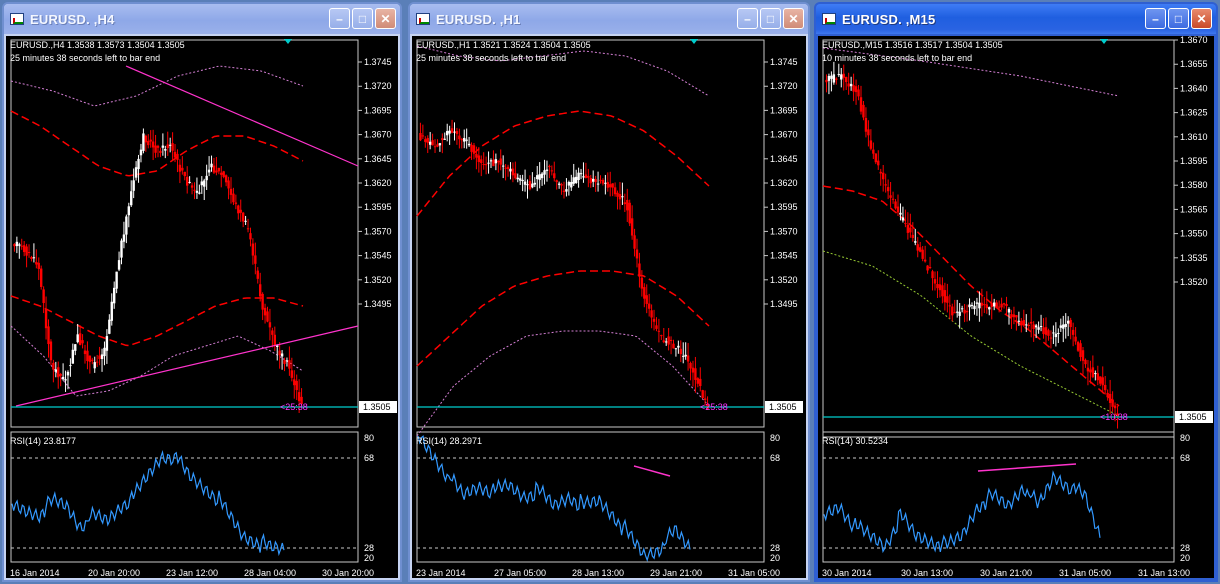 The image size is (1220, 584). What do you see at coordinates (378, 231) in the screenshot?
I see `price-tick-label: 1.3570` at bounding box center [378, 231].